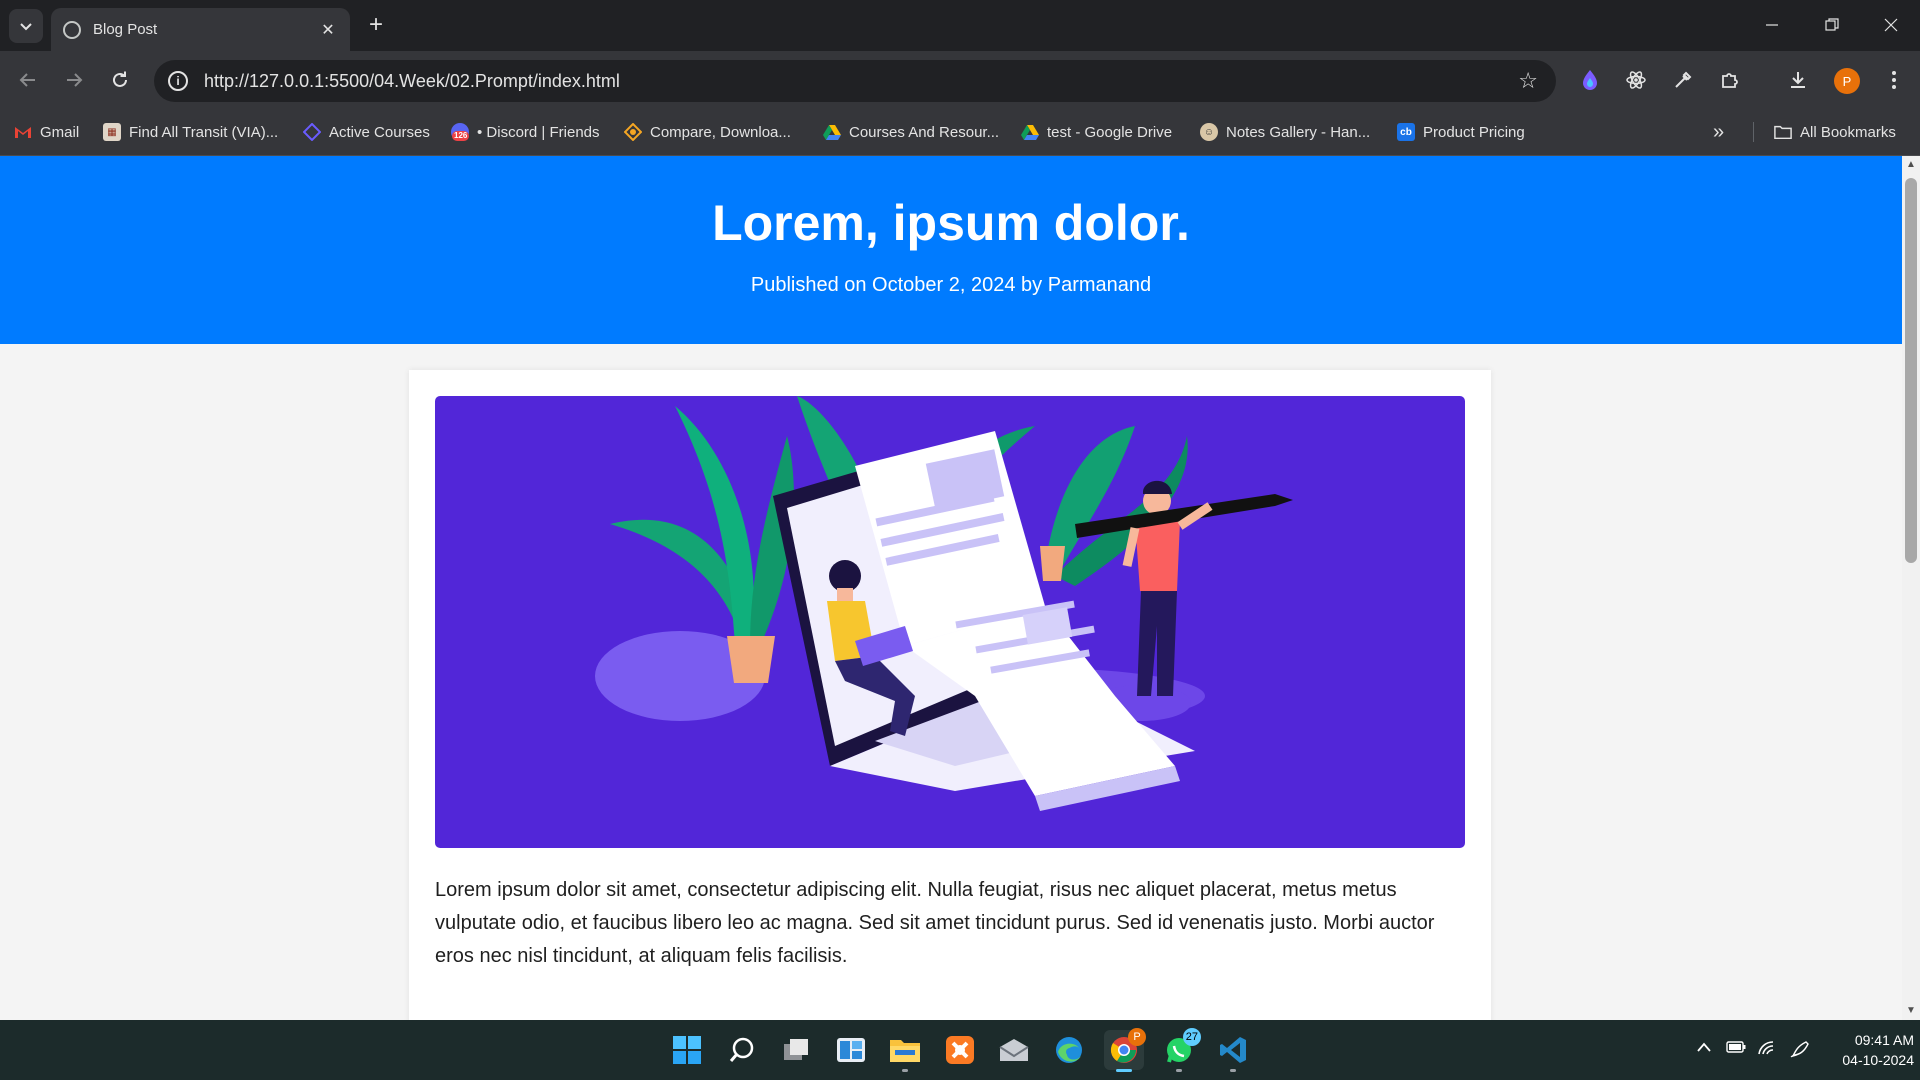 The image size is (1920, 1080). Describe the element at coordinates (376, 25) in the screenshot. I see `new-tab-button: +` at that location.